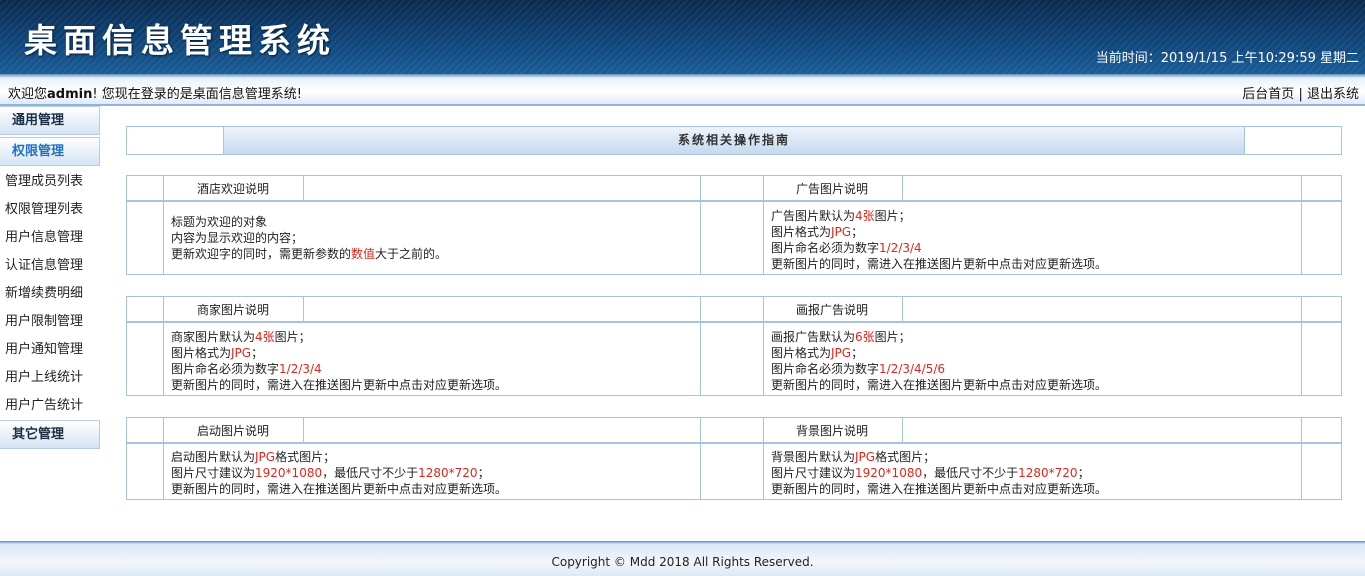  Describe the element at coordinates (682, 90) in the screenshot. I see `welcome-bar: 欢迎您admin! 您现在登录的是桌面信息管理系统! 后台首页 | 退出系统` at that location.